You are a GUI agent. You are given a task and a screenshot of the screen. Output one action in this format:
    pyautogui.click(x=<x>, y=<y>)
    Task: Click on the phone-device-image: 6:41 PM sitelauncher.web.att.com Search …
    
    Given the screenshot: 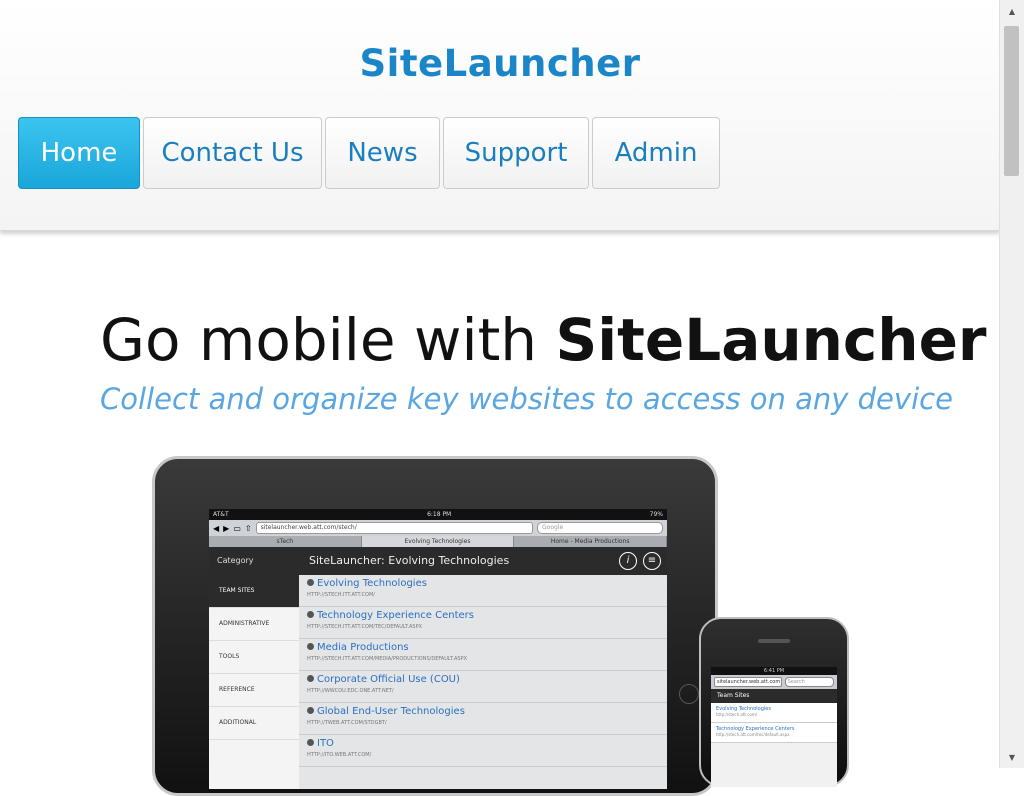 What is the action you would take?
    pyautogui.click(x=774, y=702)
    